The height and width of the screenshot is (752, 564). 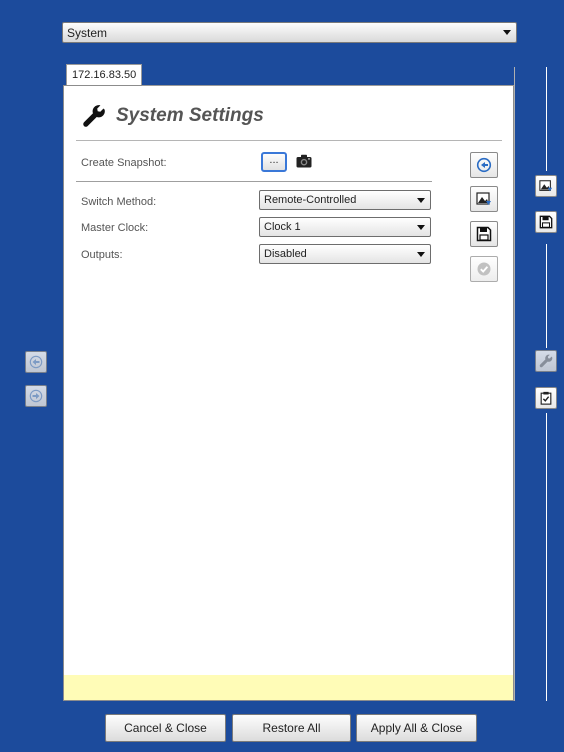 I want to click on outputs-select: Disabled, so click(x=345, y=254).